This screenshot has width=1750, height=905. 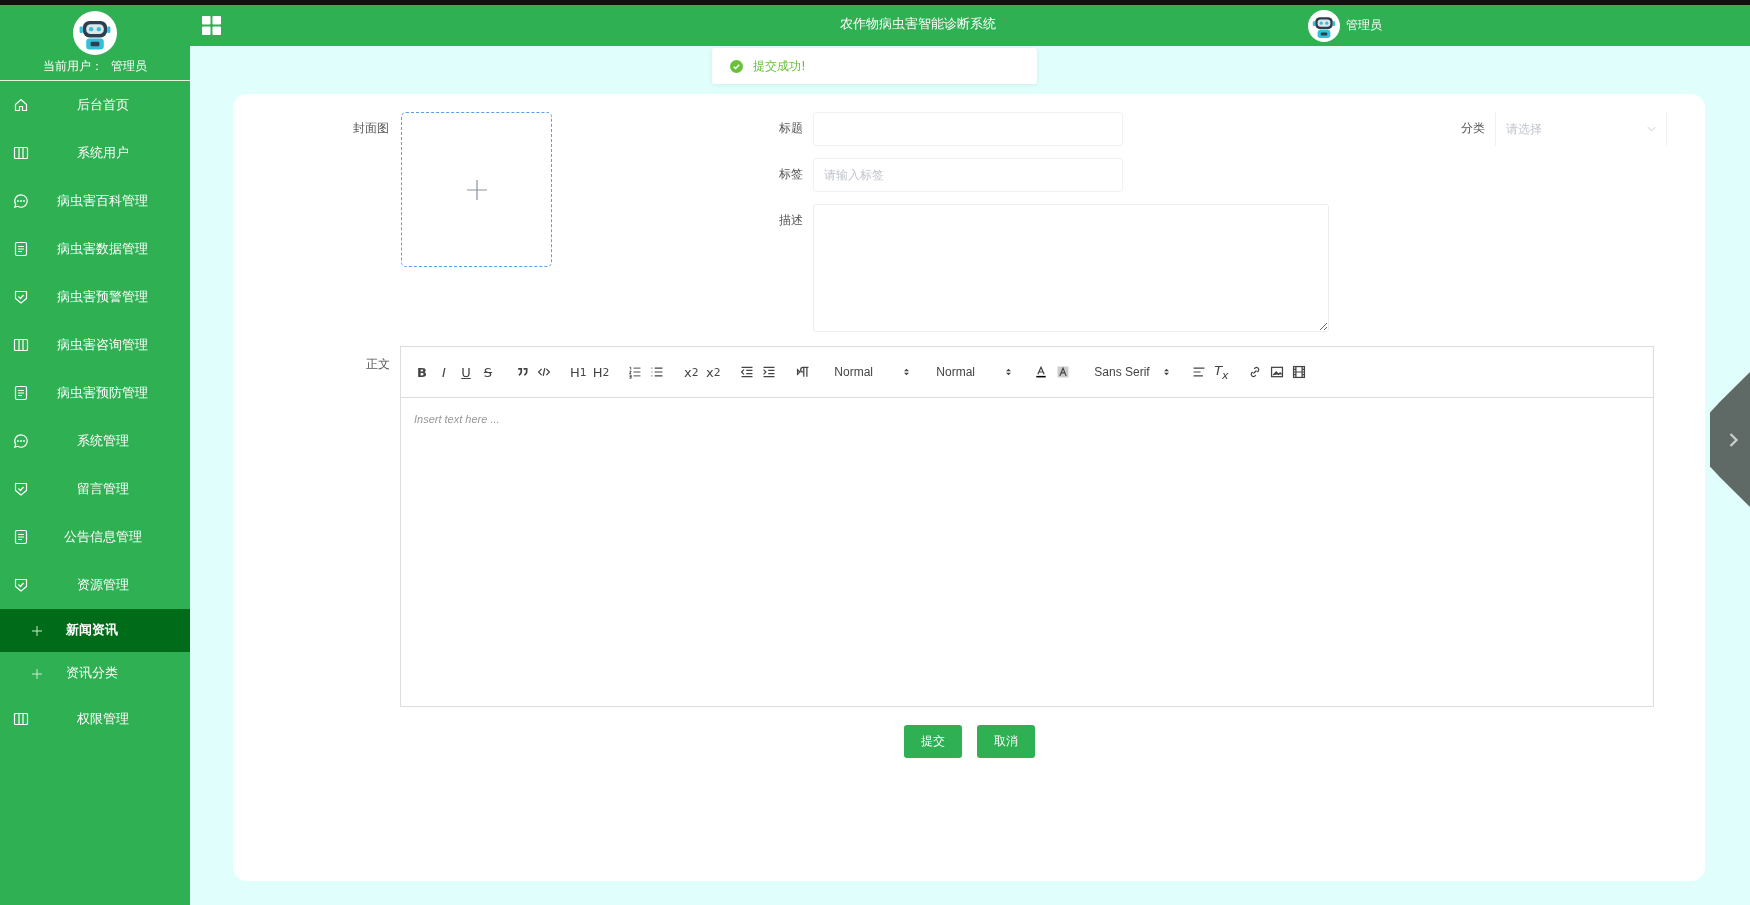 I want to click on category-select: 请选择, so click(x=1581, y=129).